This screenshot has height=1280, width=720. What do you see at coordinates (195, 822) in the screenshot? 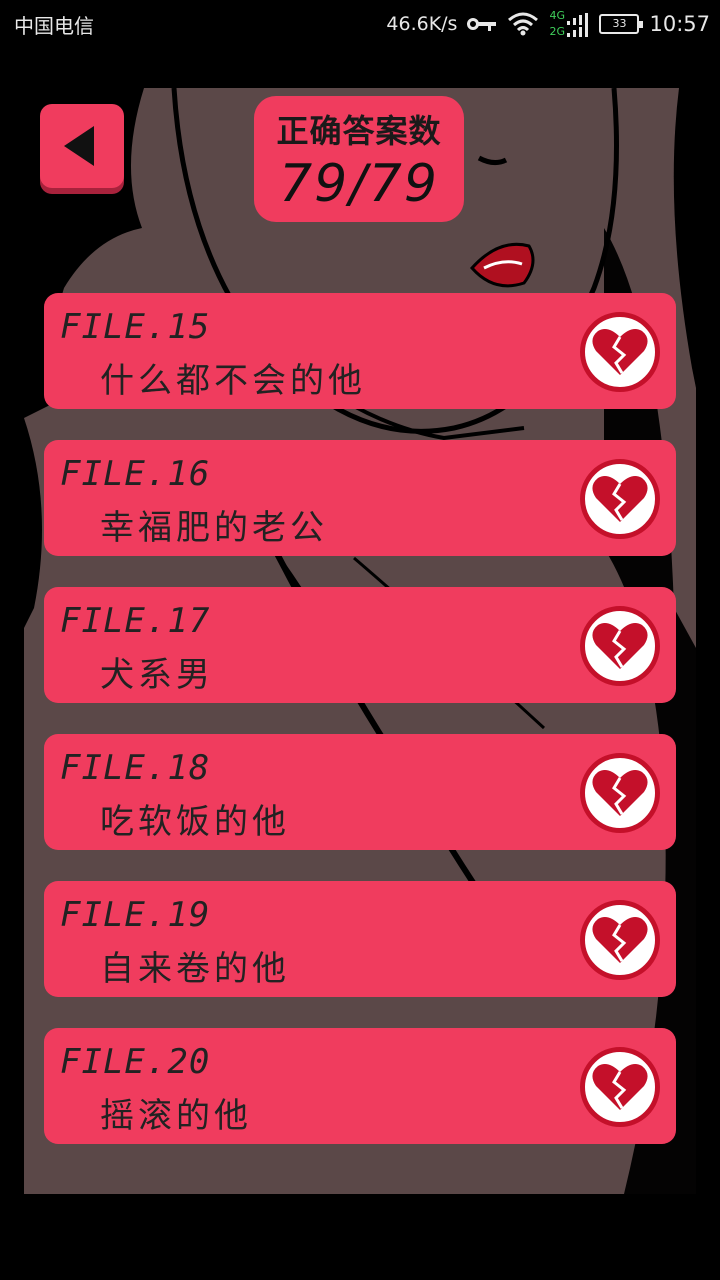
I see `file-title: 吃软饭的他` at bounding box center [195, 822].